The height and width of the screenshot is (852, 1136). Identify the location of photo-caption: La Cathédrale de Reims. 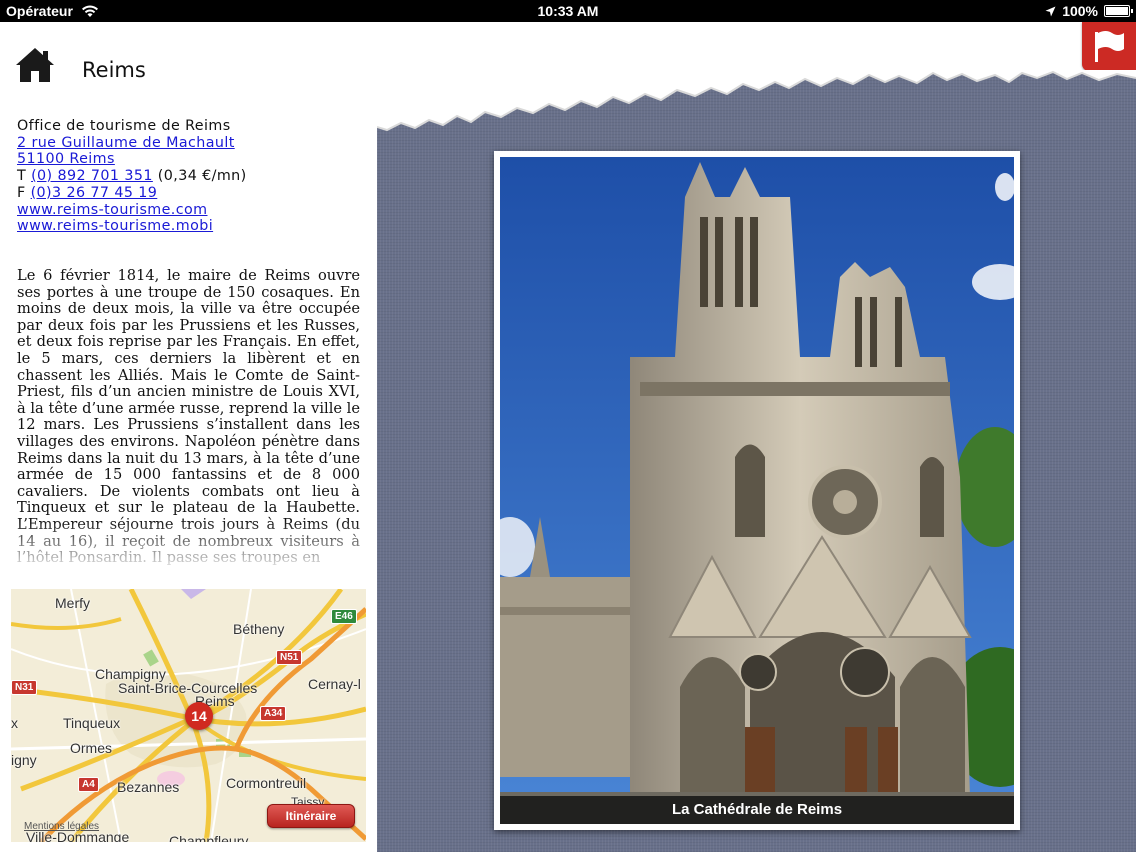
(757, 809).